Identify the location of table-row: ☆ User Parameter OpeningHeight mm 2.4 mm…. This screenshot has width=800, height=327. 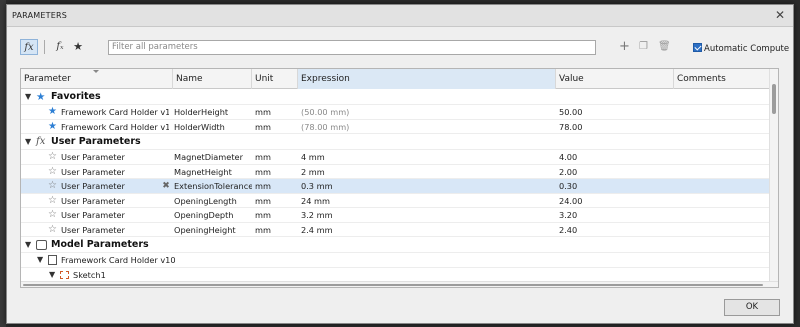
(399, 230).